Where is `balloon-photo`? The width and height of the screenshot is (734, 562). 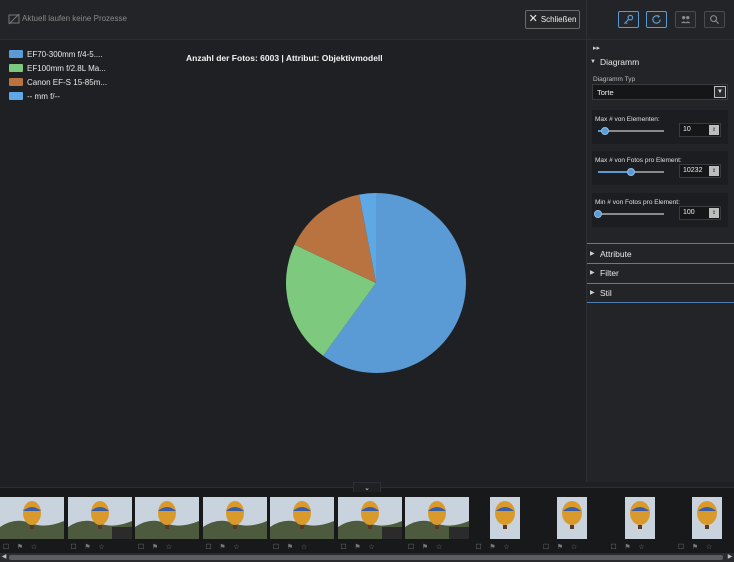 balloon-photo is located at coordinates (504, 518).